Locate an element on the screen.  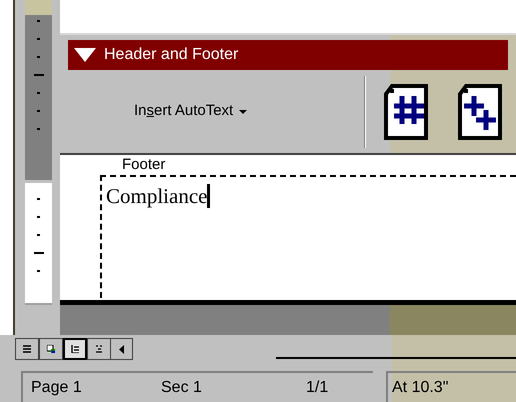
collapse-triangle-icon is located at coordinates (85, 55).